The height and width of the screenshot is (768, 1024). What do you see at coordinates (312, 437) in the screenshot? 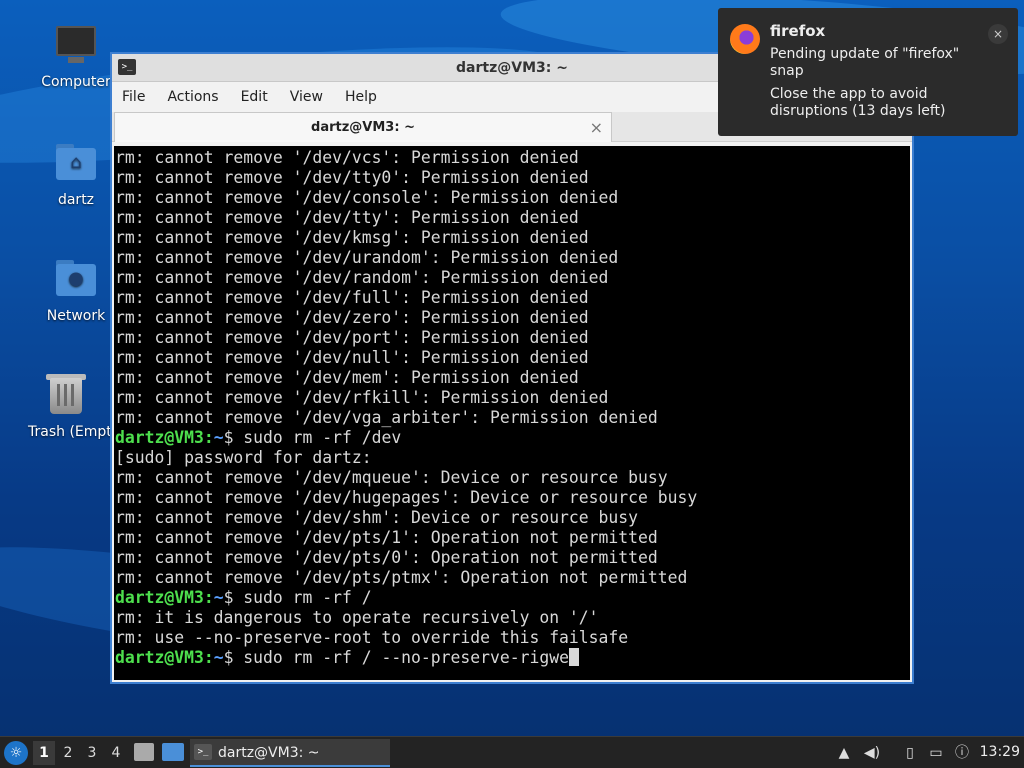
I see `prompt-command: $ sudo rm -rf /dev` at bounding box center [312, 437].